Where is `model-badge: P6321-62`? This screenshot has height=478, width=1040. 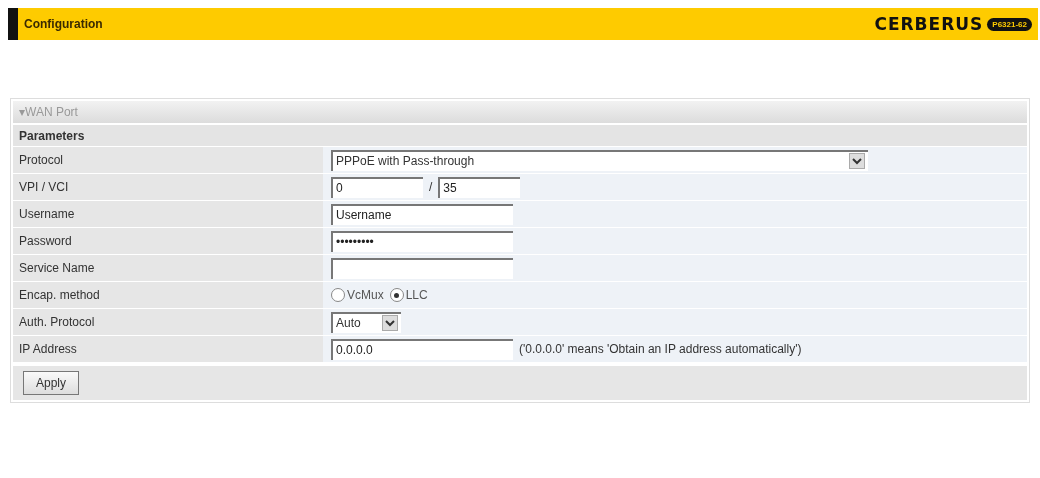
model-badge: P6321-62 is located at coordinates (1009, 24).